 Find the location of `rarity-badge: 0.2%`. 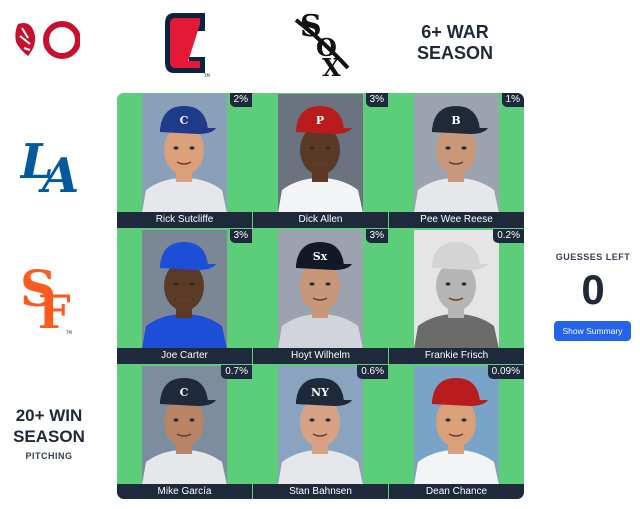

rarity-badge: 0.2% is located at coordinates (508, 236).